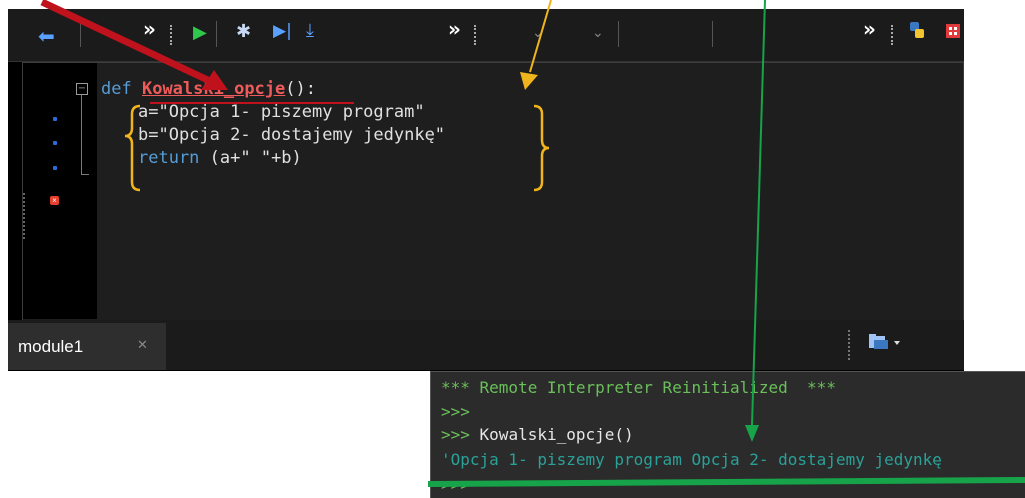  I want to click on step-over-icon: ▶|, so click(282, 31).